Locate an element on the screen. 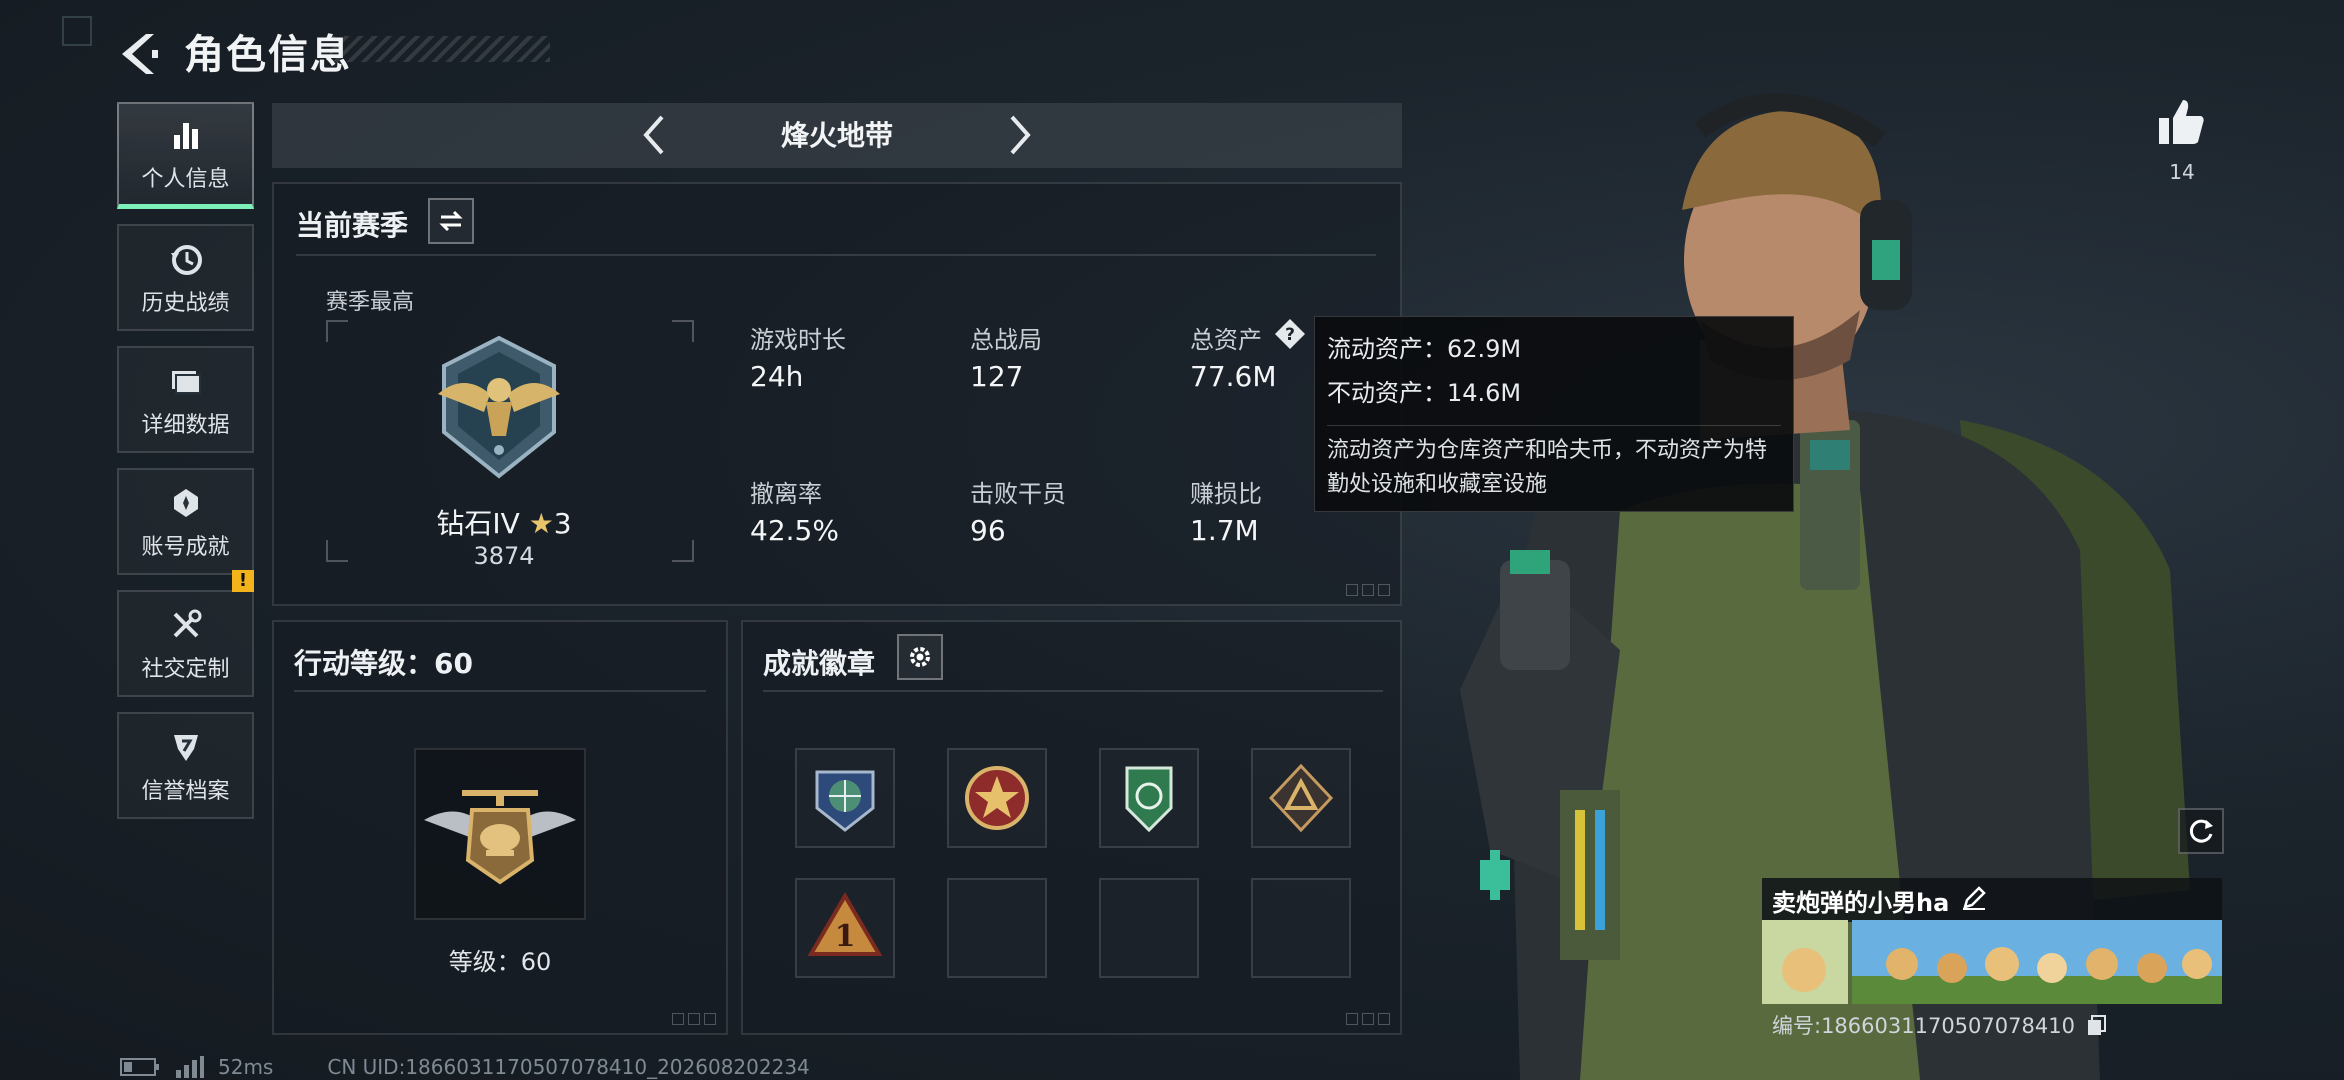  player-uid-row: 编号:1866031170507078410 is located at coordinates (1940, 1025).